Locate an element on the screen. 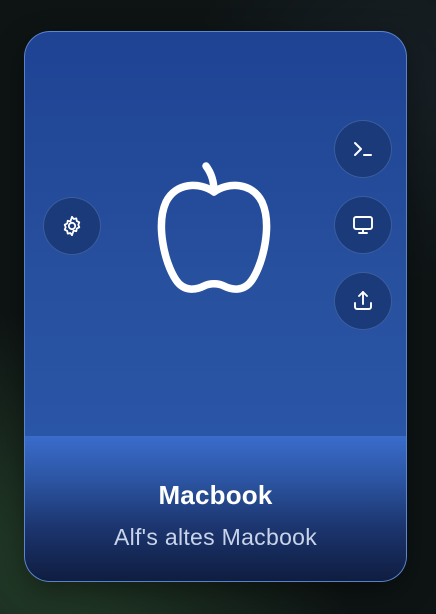 This screenshot has height=614, width=436. settings-button is located at coordinates (72, 226).